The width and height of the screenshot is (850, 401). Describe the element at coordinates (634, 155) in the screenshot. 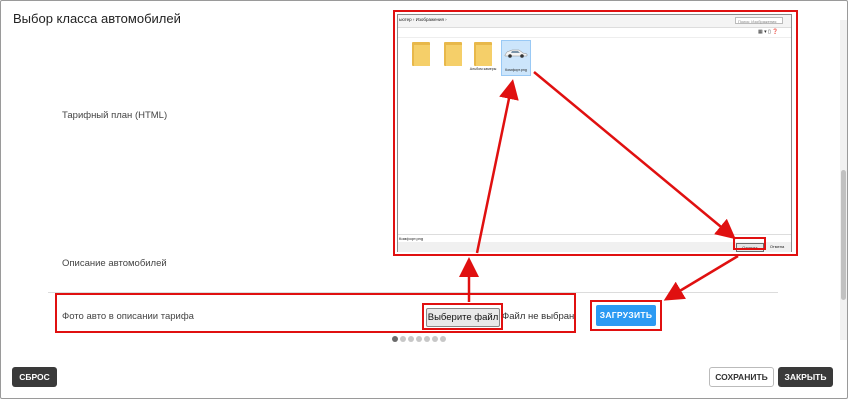

I see `arrow-to-open` at that location.